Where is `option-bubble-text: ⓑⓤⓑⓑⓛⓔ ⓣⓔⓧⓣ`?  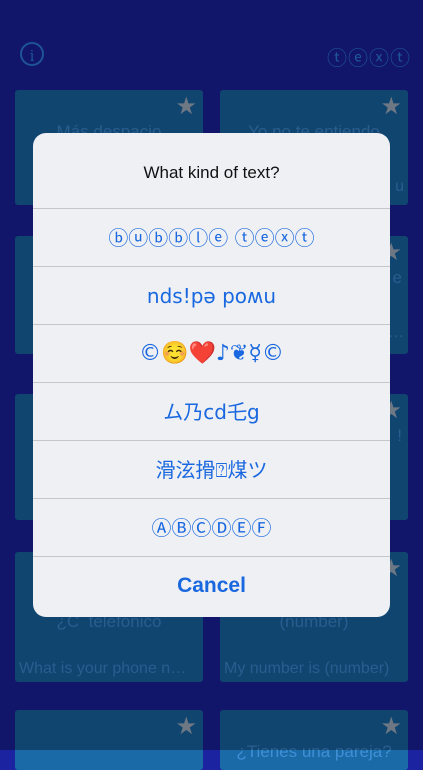 option-bubble-text: ⓑⓤⓑⓑⓛⓔ ⓣⓔⓧⓣ is located at coordinates (211, 238).